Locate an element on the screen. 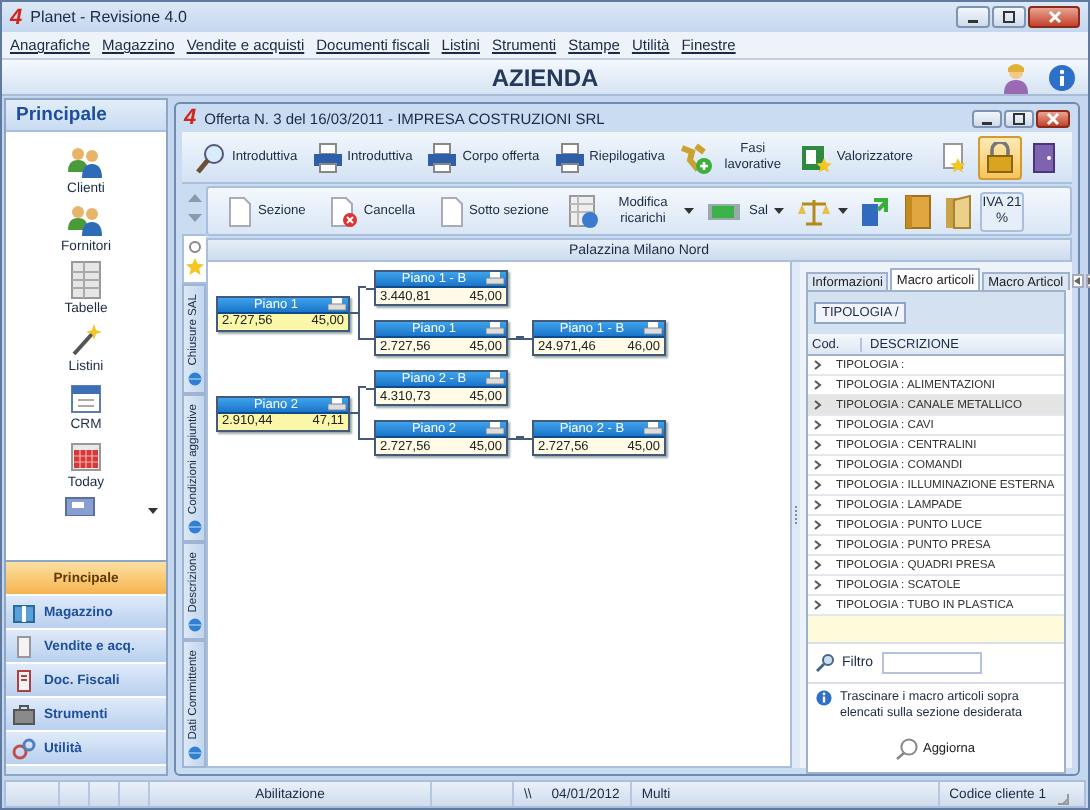 Image resolution: width=1090 pixels, height=810 pixels. star-icon is located at coordinates (195, 267).